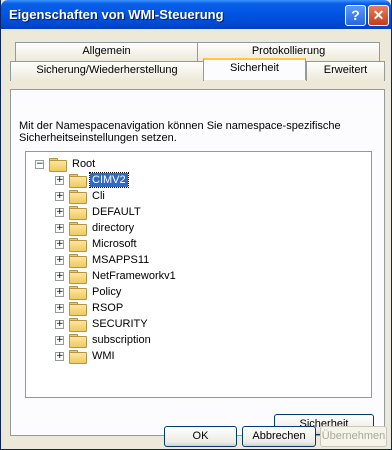 The image size is (392, 450). I want to click on tree-node-label: Microsoft, so click(114, 244).